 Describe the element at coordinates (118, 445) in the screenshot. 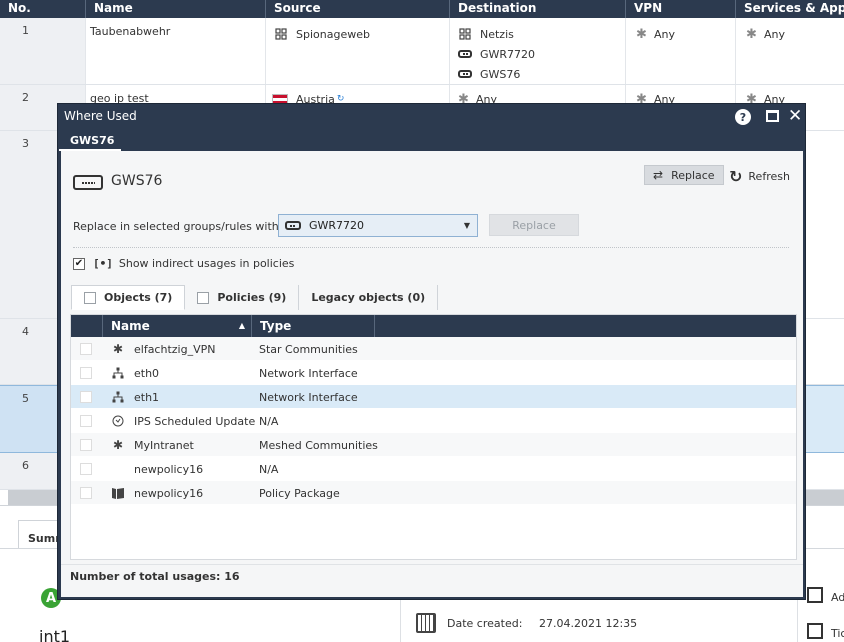

I see `meshed-community-icon: ✱` at that location.